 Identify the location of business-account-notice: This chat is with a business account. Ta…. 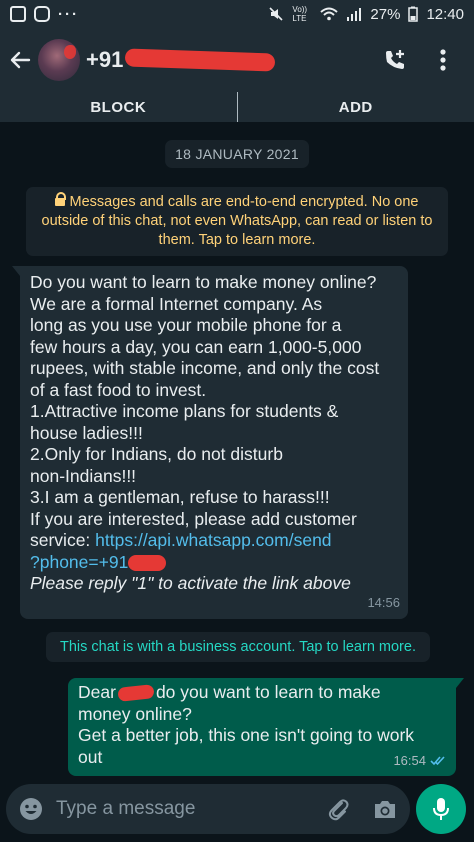
(238, 647).